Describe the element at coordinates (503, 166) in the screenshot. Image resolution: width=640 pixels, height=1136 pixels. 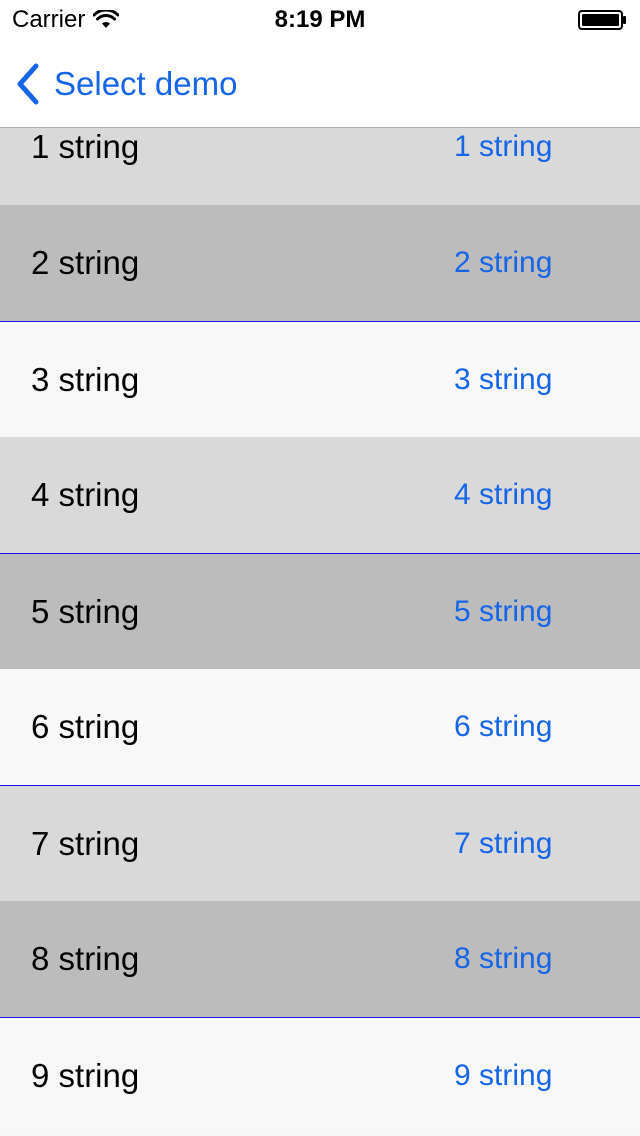
I see `row-detail: 1 string` at that location.